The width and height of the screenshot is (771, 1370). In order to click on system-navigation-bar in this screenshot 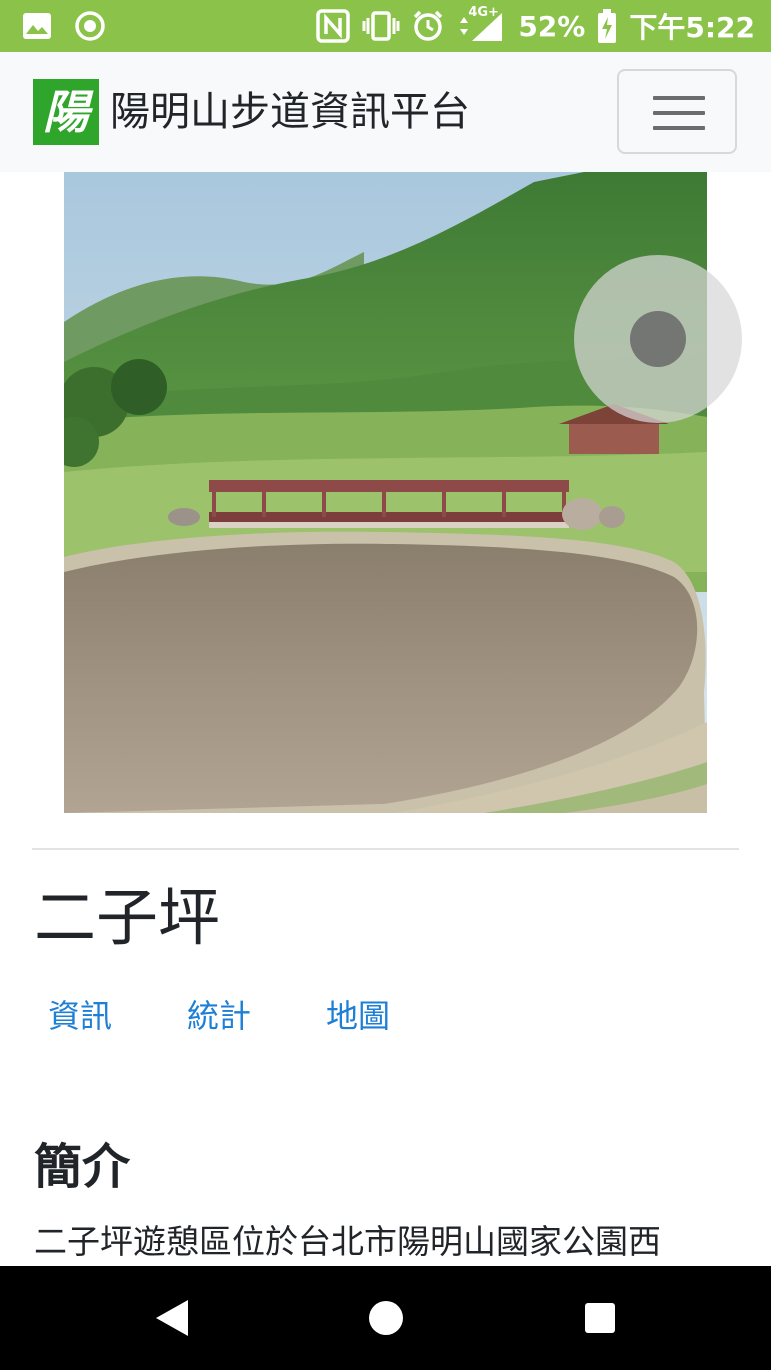, I will do `click(385, 1318)`.